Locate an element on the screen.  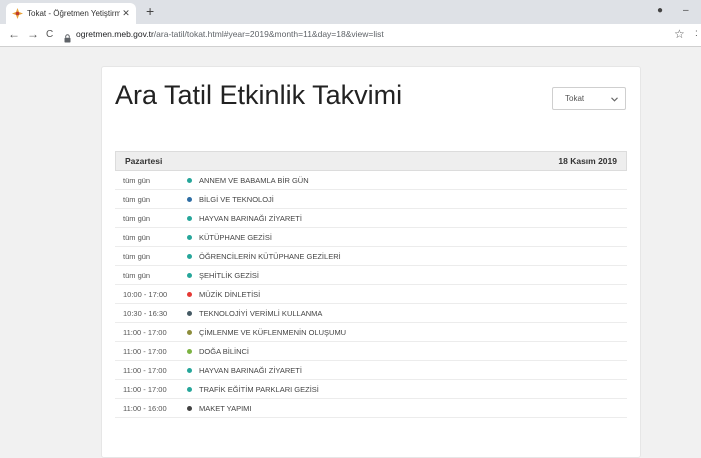
event-row: 11:00 - 16:00 MAKET YAPIMI is located at coordinates (371, 408).